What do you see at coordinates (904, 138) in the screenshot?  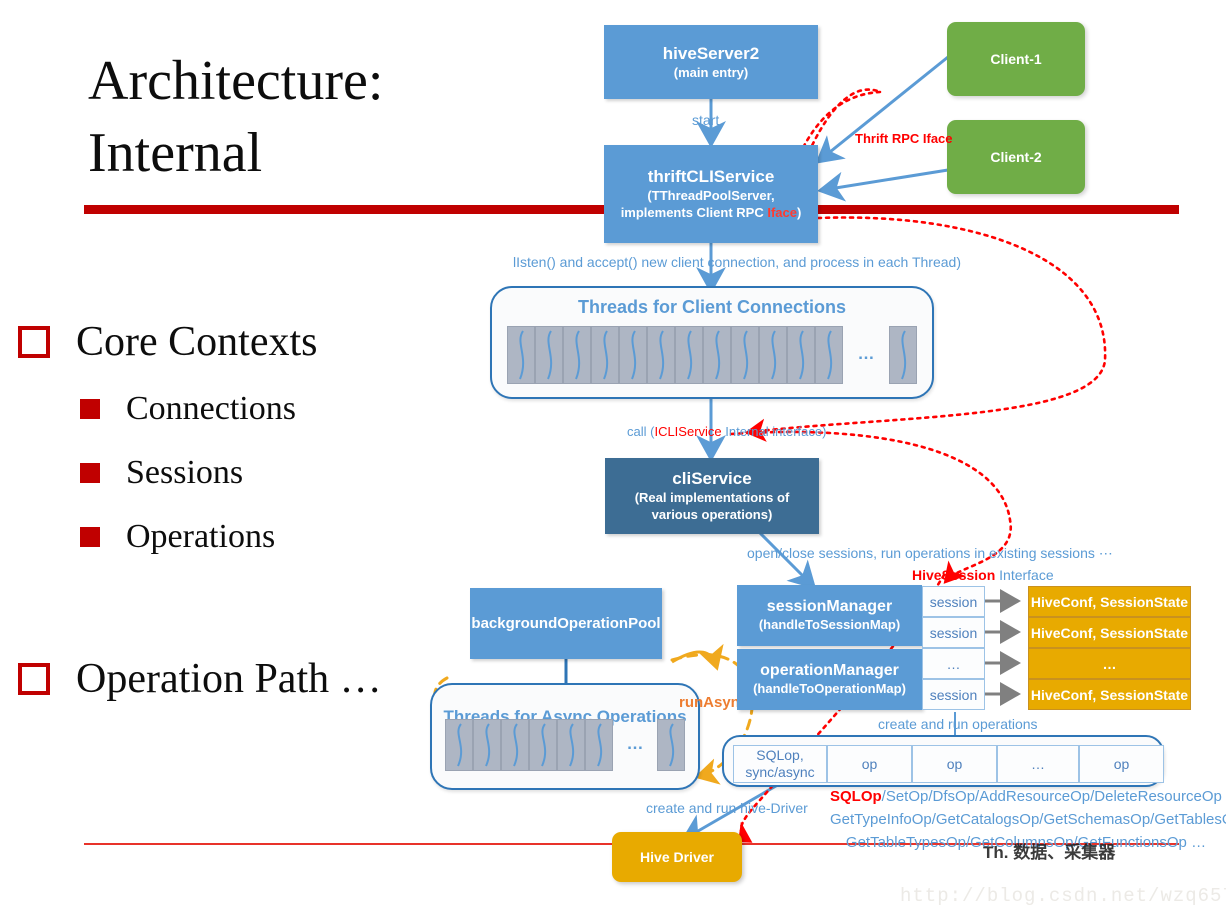 I see `label-thrift-rpc-iface: Thrift RPC Iface` at bounding box center [904, 138].